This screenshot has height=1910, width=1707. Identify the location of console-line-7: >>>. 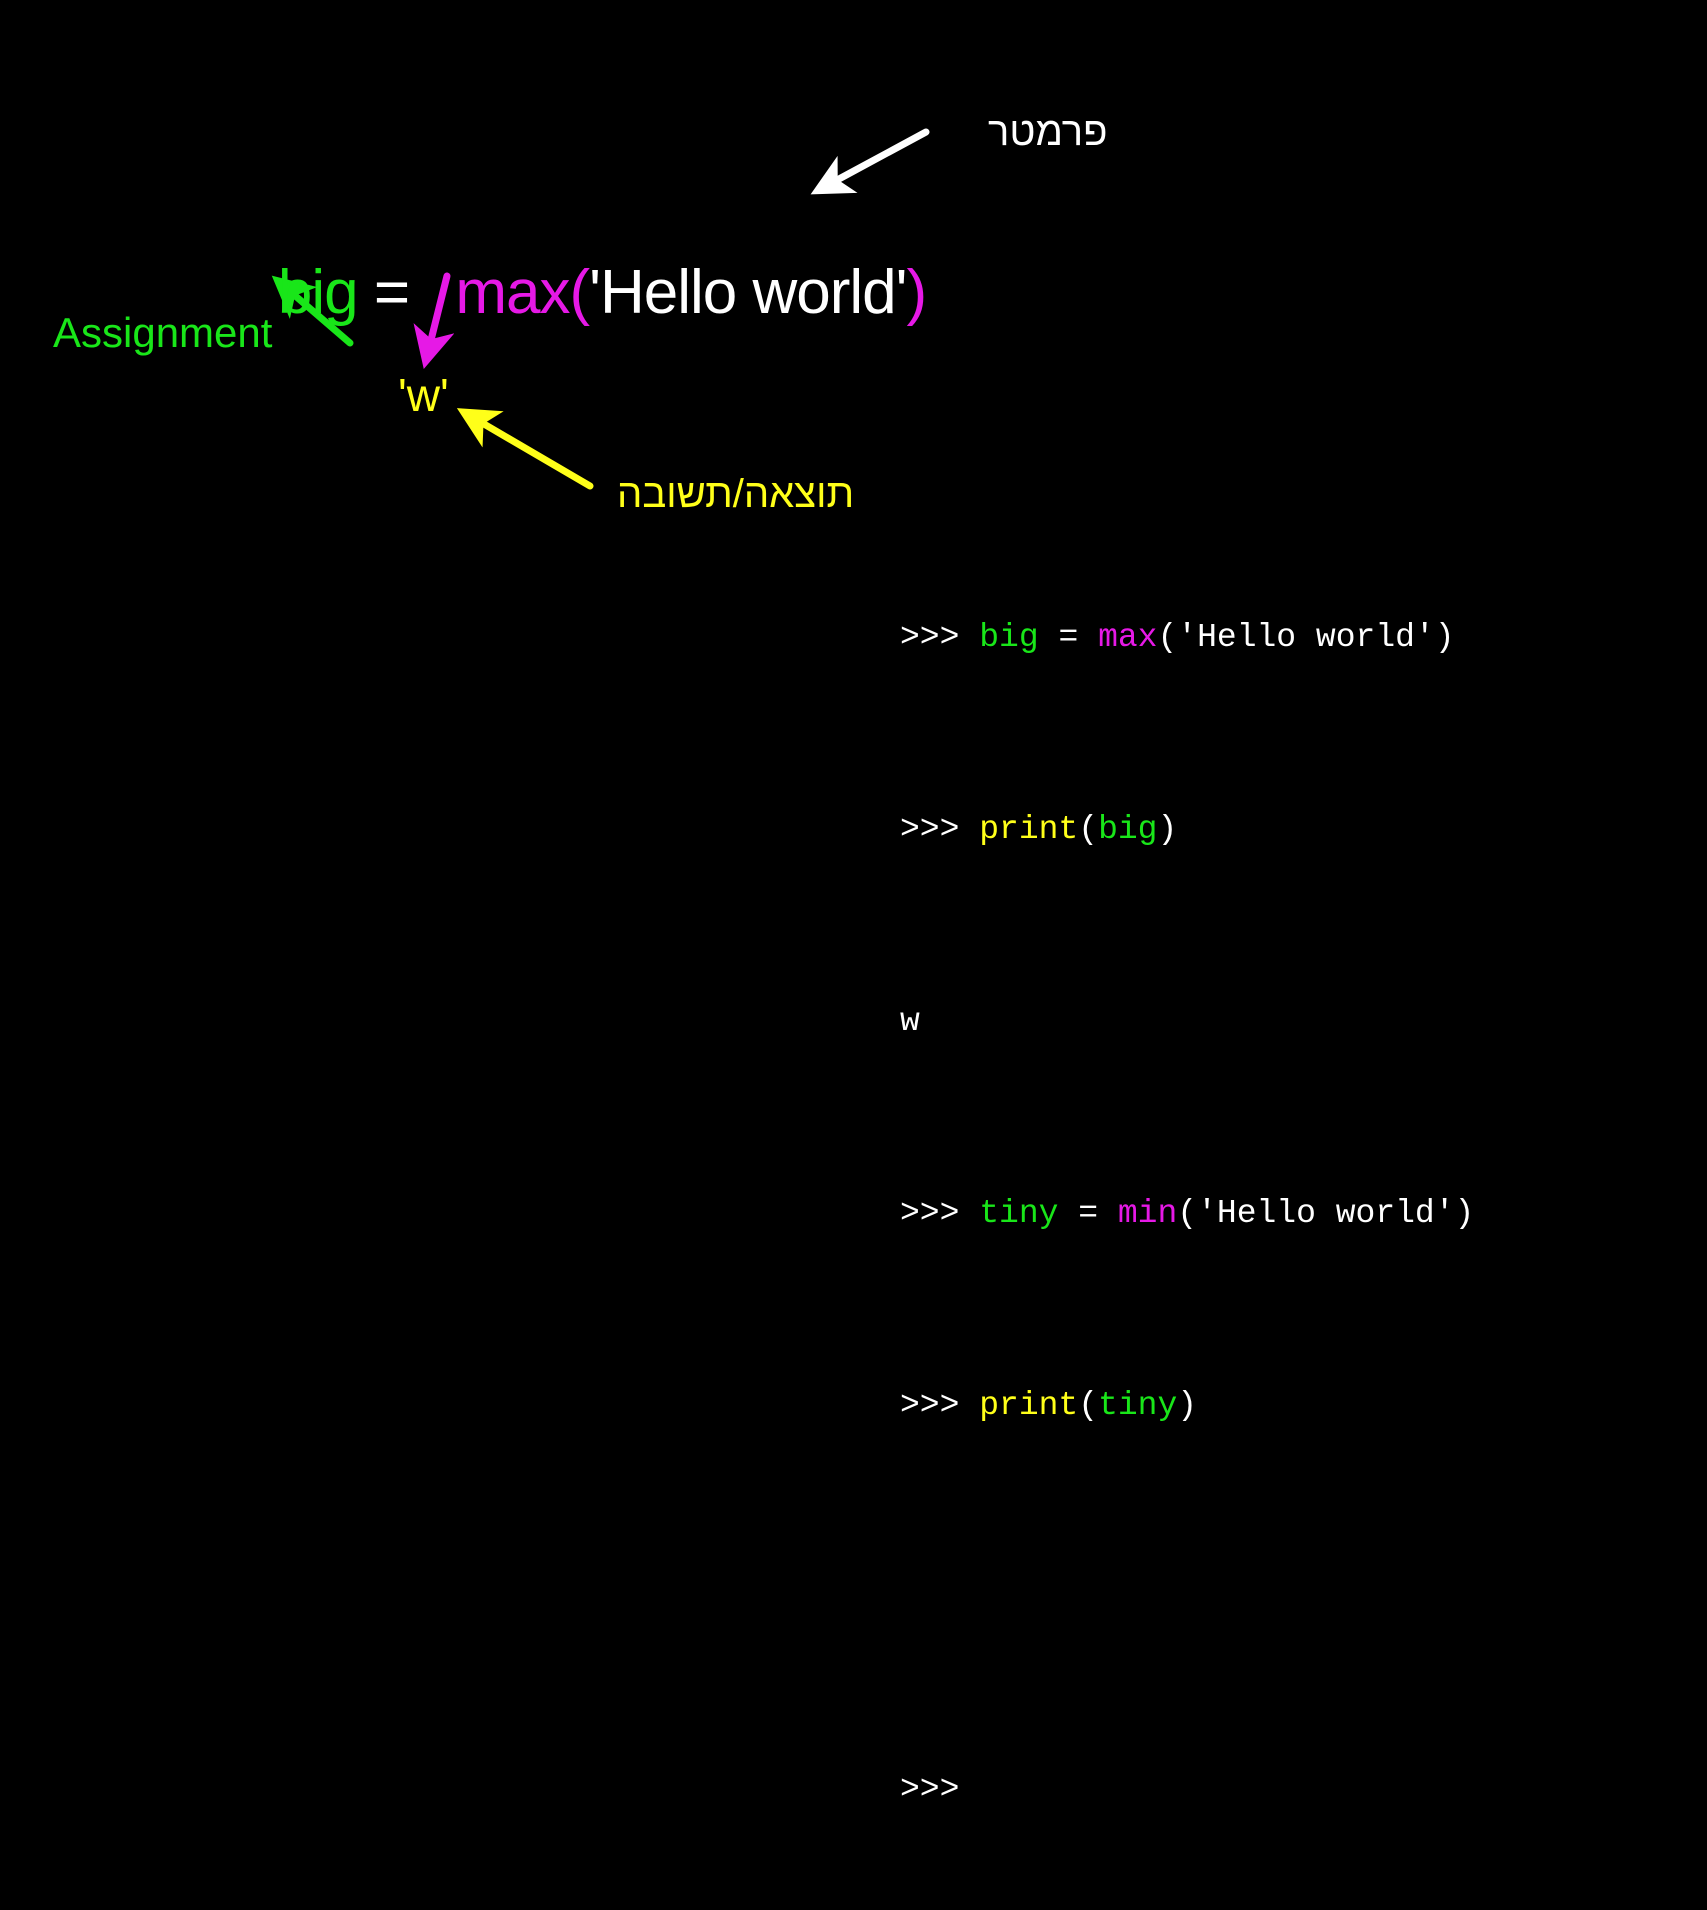
(1187, 1790).